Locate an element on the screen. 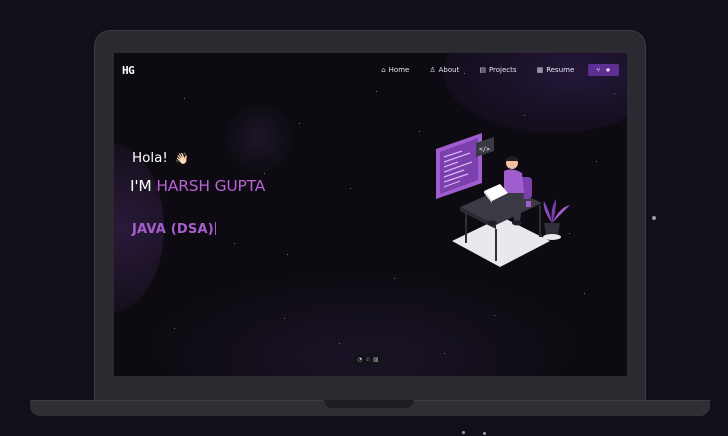  nav-item-about: ♙ About is located at coordinates (444, 70).